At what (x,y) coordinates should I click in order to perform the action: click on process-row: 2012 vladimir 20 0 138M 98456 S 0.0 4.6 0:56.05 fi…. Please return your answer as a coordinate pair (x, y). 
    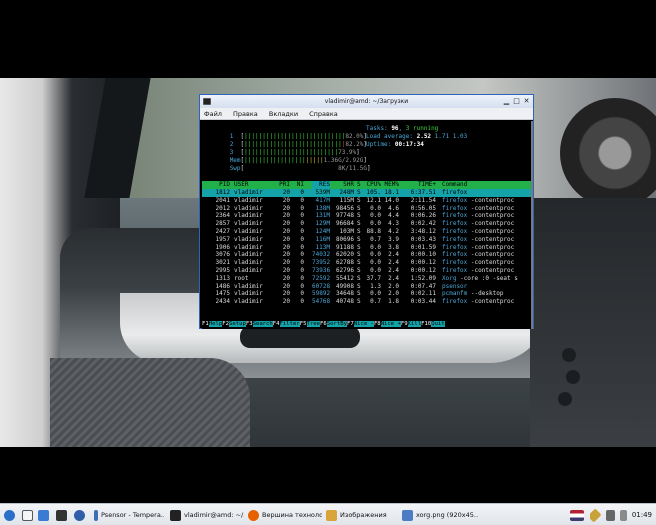
    Looking at the image, I should click on (367, 209).